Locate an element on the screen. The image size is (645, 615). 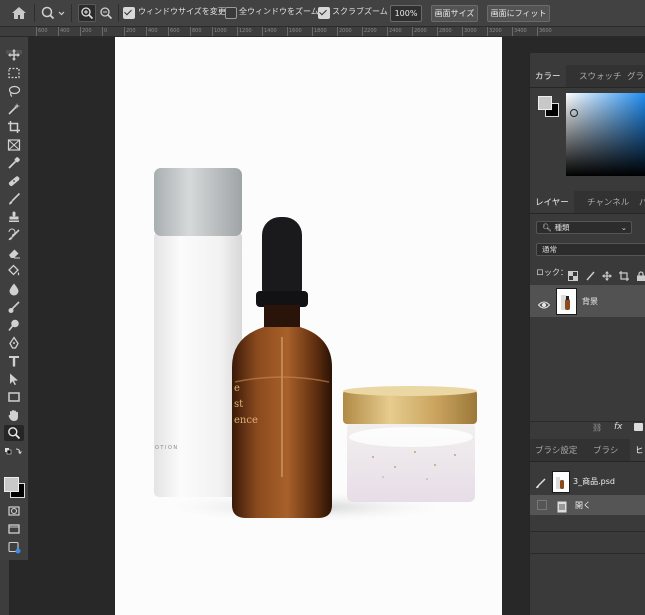
tab-history: ヒ is located at coordinates (637, 450).